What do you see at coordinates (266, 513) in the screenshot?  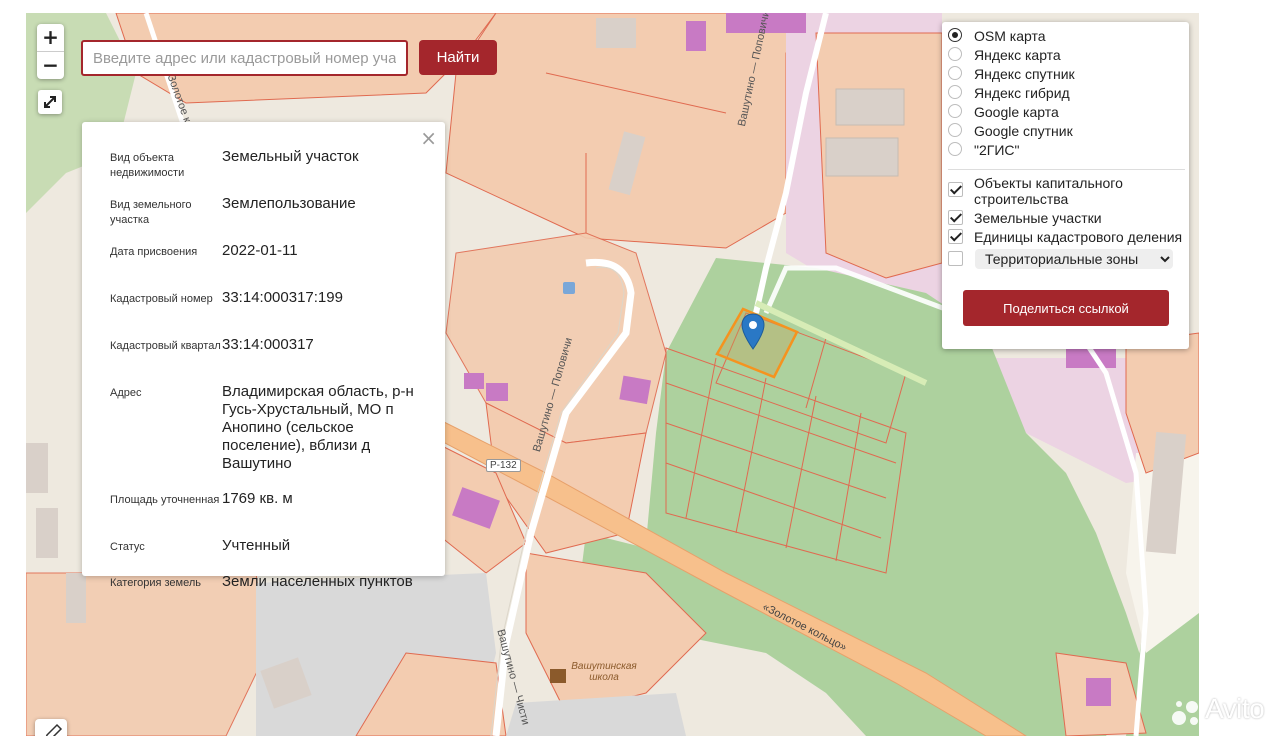 I see `info-row: Площадь уточненная 1769 кв. м` at bounding box center [266, 513].